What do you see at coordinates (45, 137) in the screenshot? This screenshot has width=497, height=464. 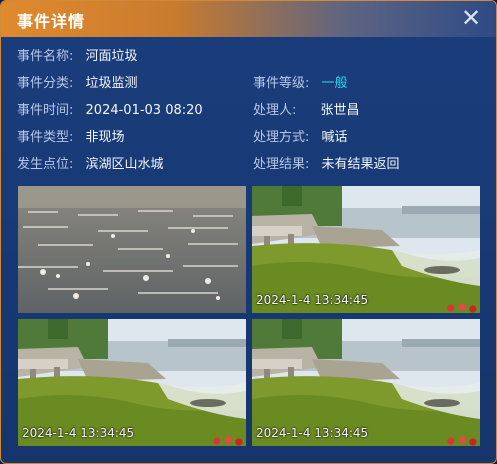 I see `type-label: 事件类型:` at bounding box center [45, 137].